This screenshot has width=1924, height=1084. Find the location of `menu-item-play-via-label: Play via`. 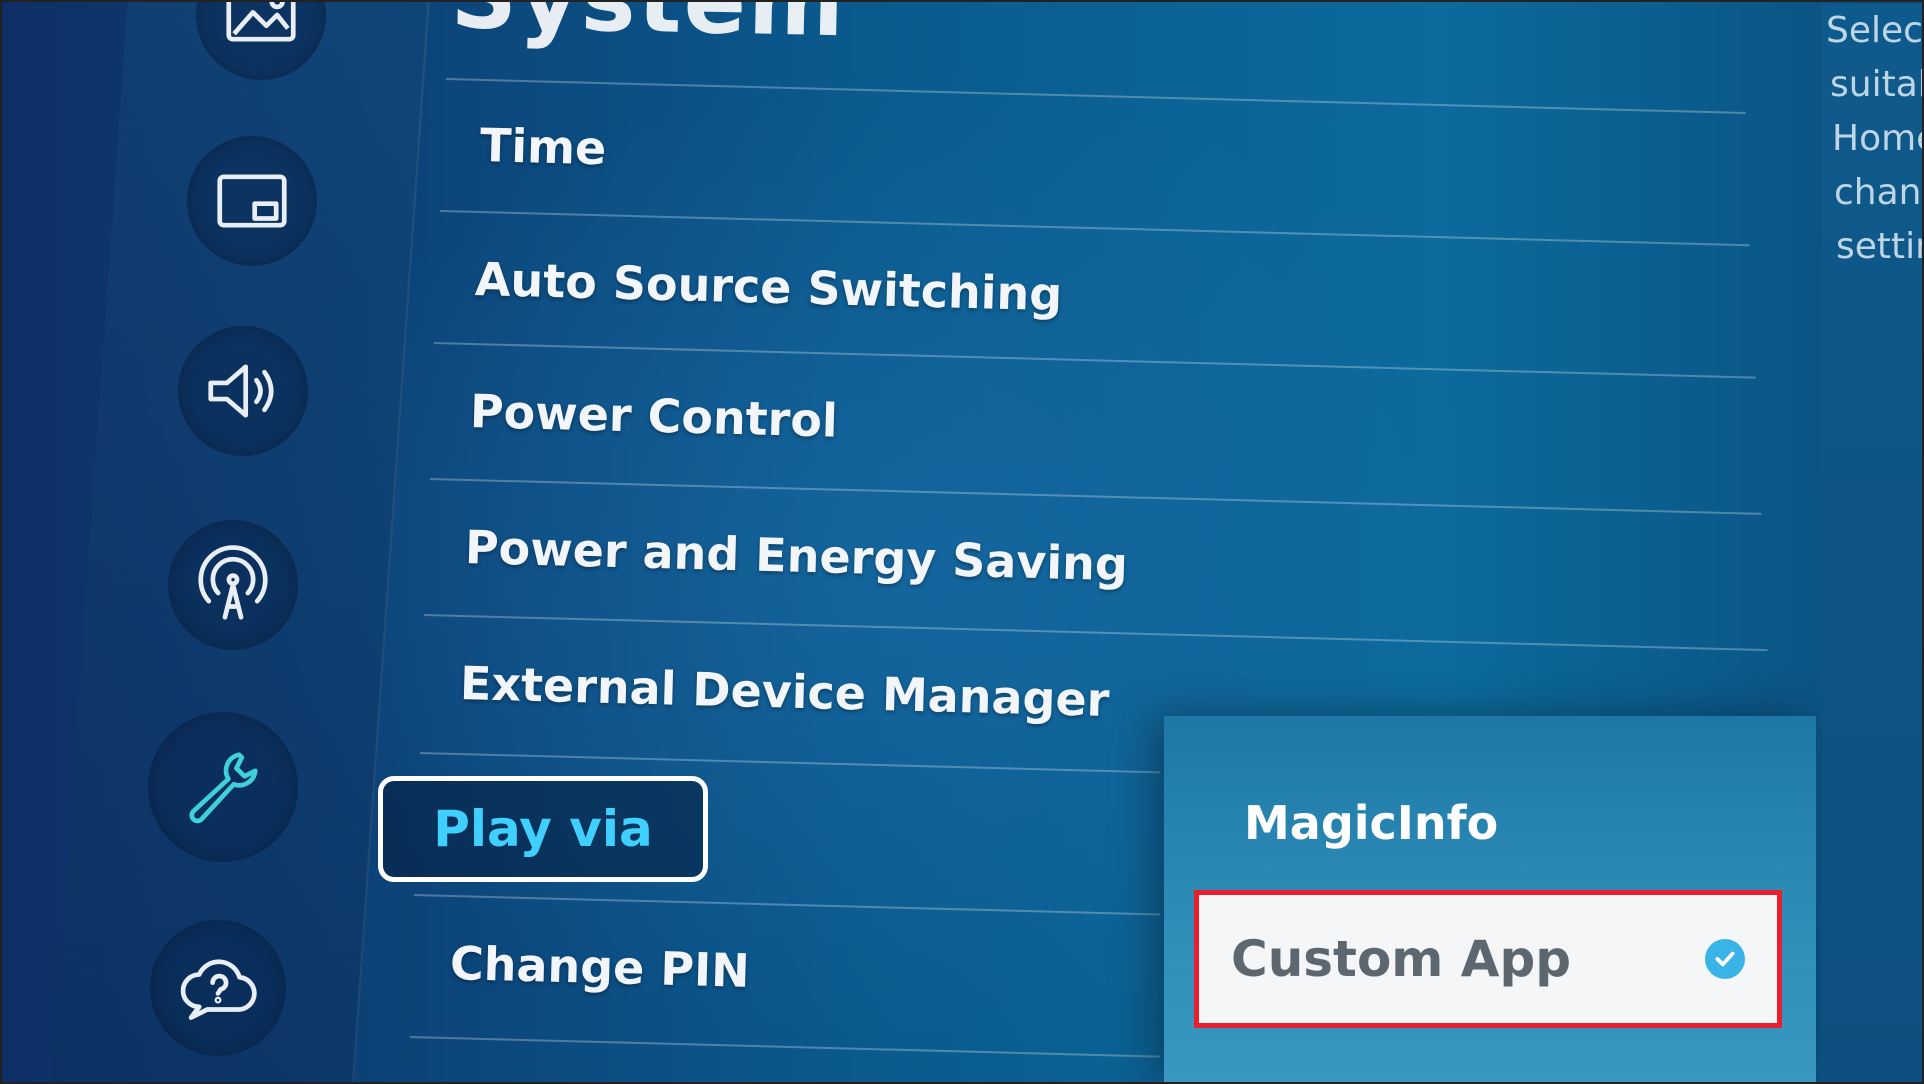

menu-item-play-via-label: Play via is located at coordinates (543, 829).